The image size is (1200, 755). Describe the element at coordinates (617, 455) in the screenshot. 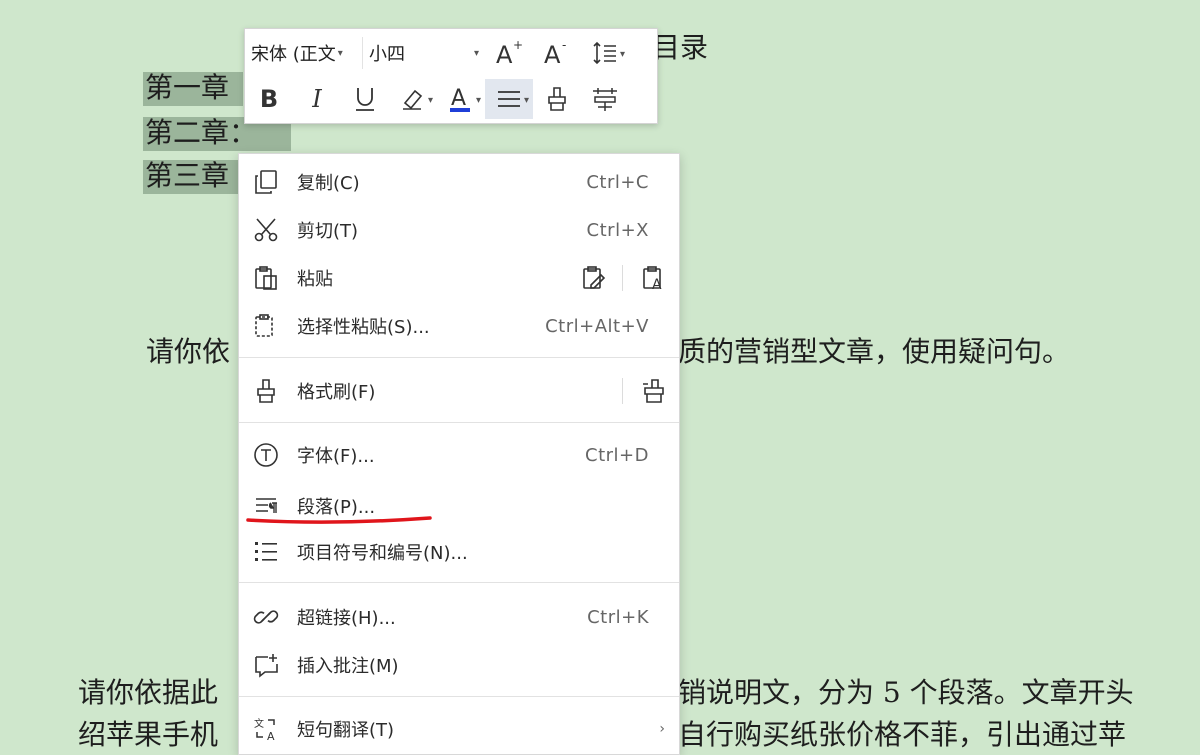

I see `menu-item-shortcut: Ctrl+D` at that location.